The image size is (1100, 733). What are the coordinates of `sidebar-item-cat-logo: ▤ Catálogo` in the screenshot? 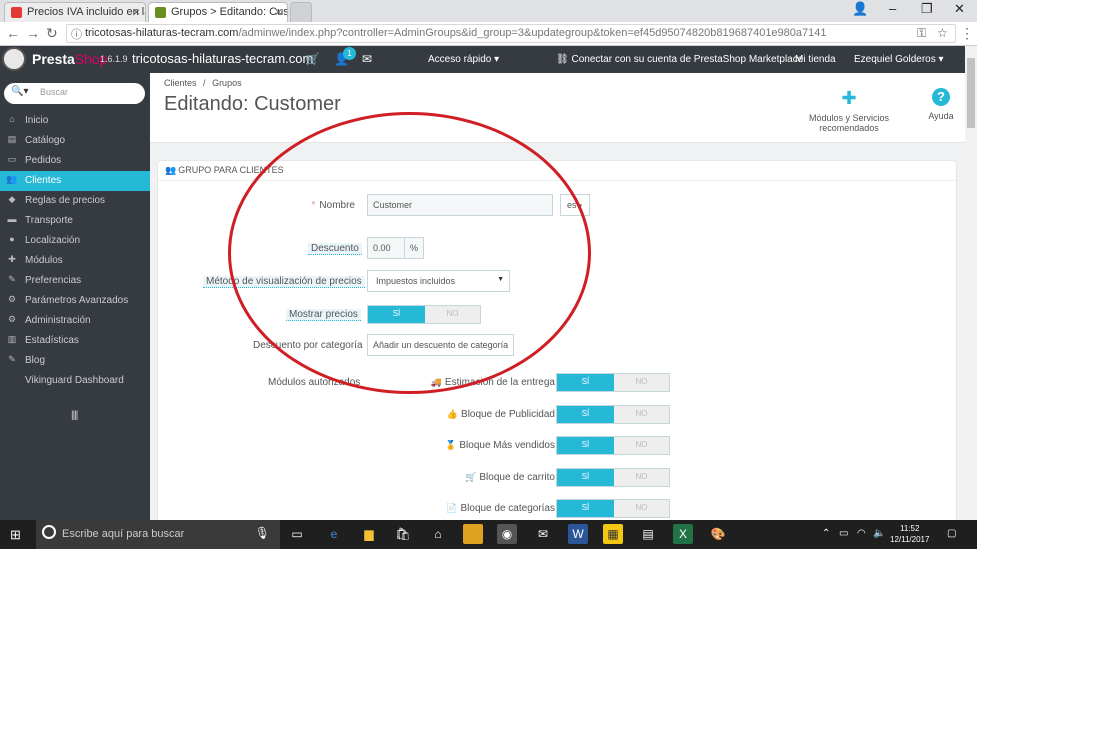 It's located at (75, 141).